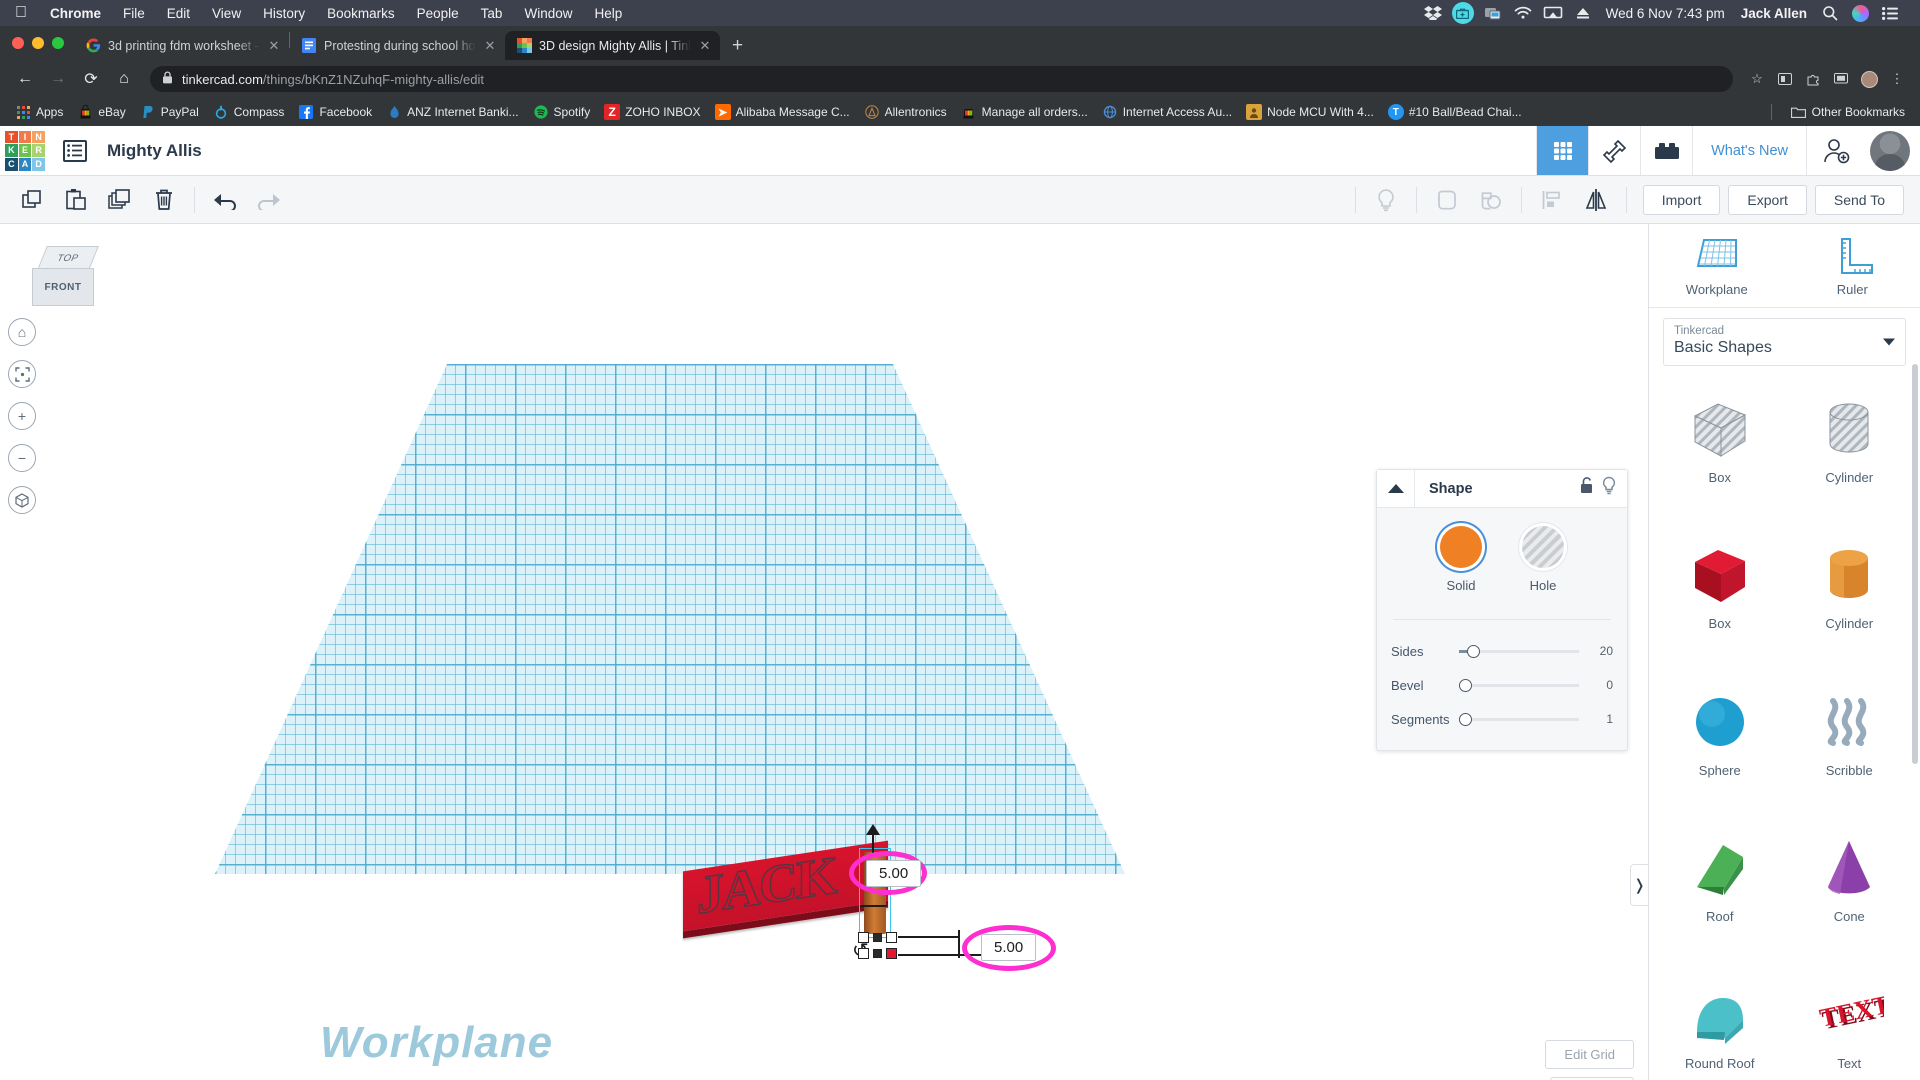  What do you see at coordinates (1860, 13) in the screenshot?
I see `siri-icon` at bounding box center [1860, 13].